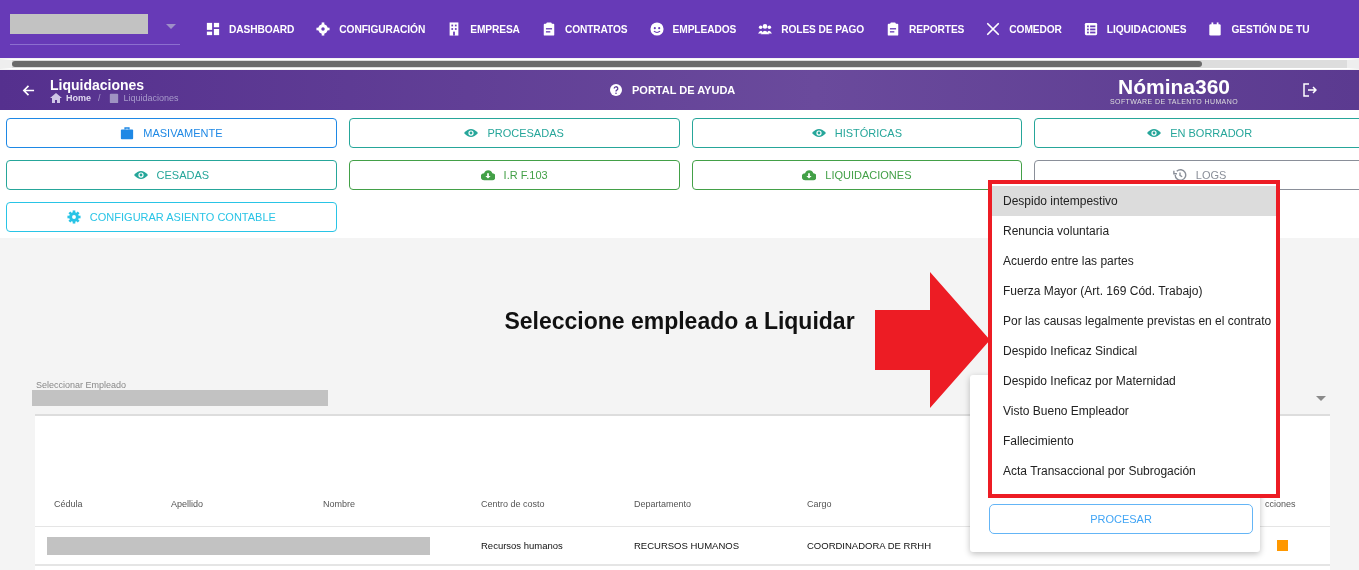  What do you see at coordinates (584, 29) in the screenshot?
I see `nav-menu-item: CONTRATOS` at bounding box center [584, 29].